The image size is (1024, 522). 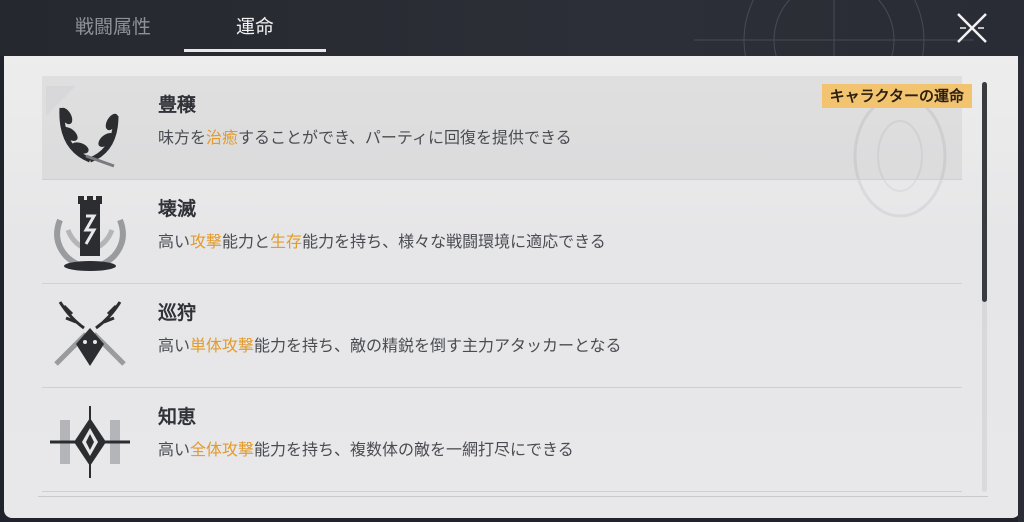 I want to click on highlight-keyword: 生存, so click(x=286, y=241).